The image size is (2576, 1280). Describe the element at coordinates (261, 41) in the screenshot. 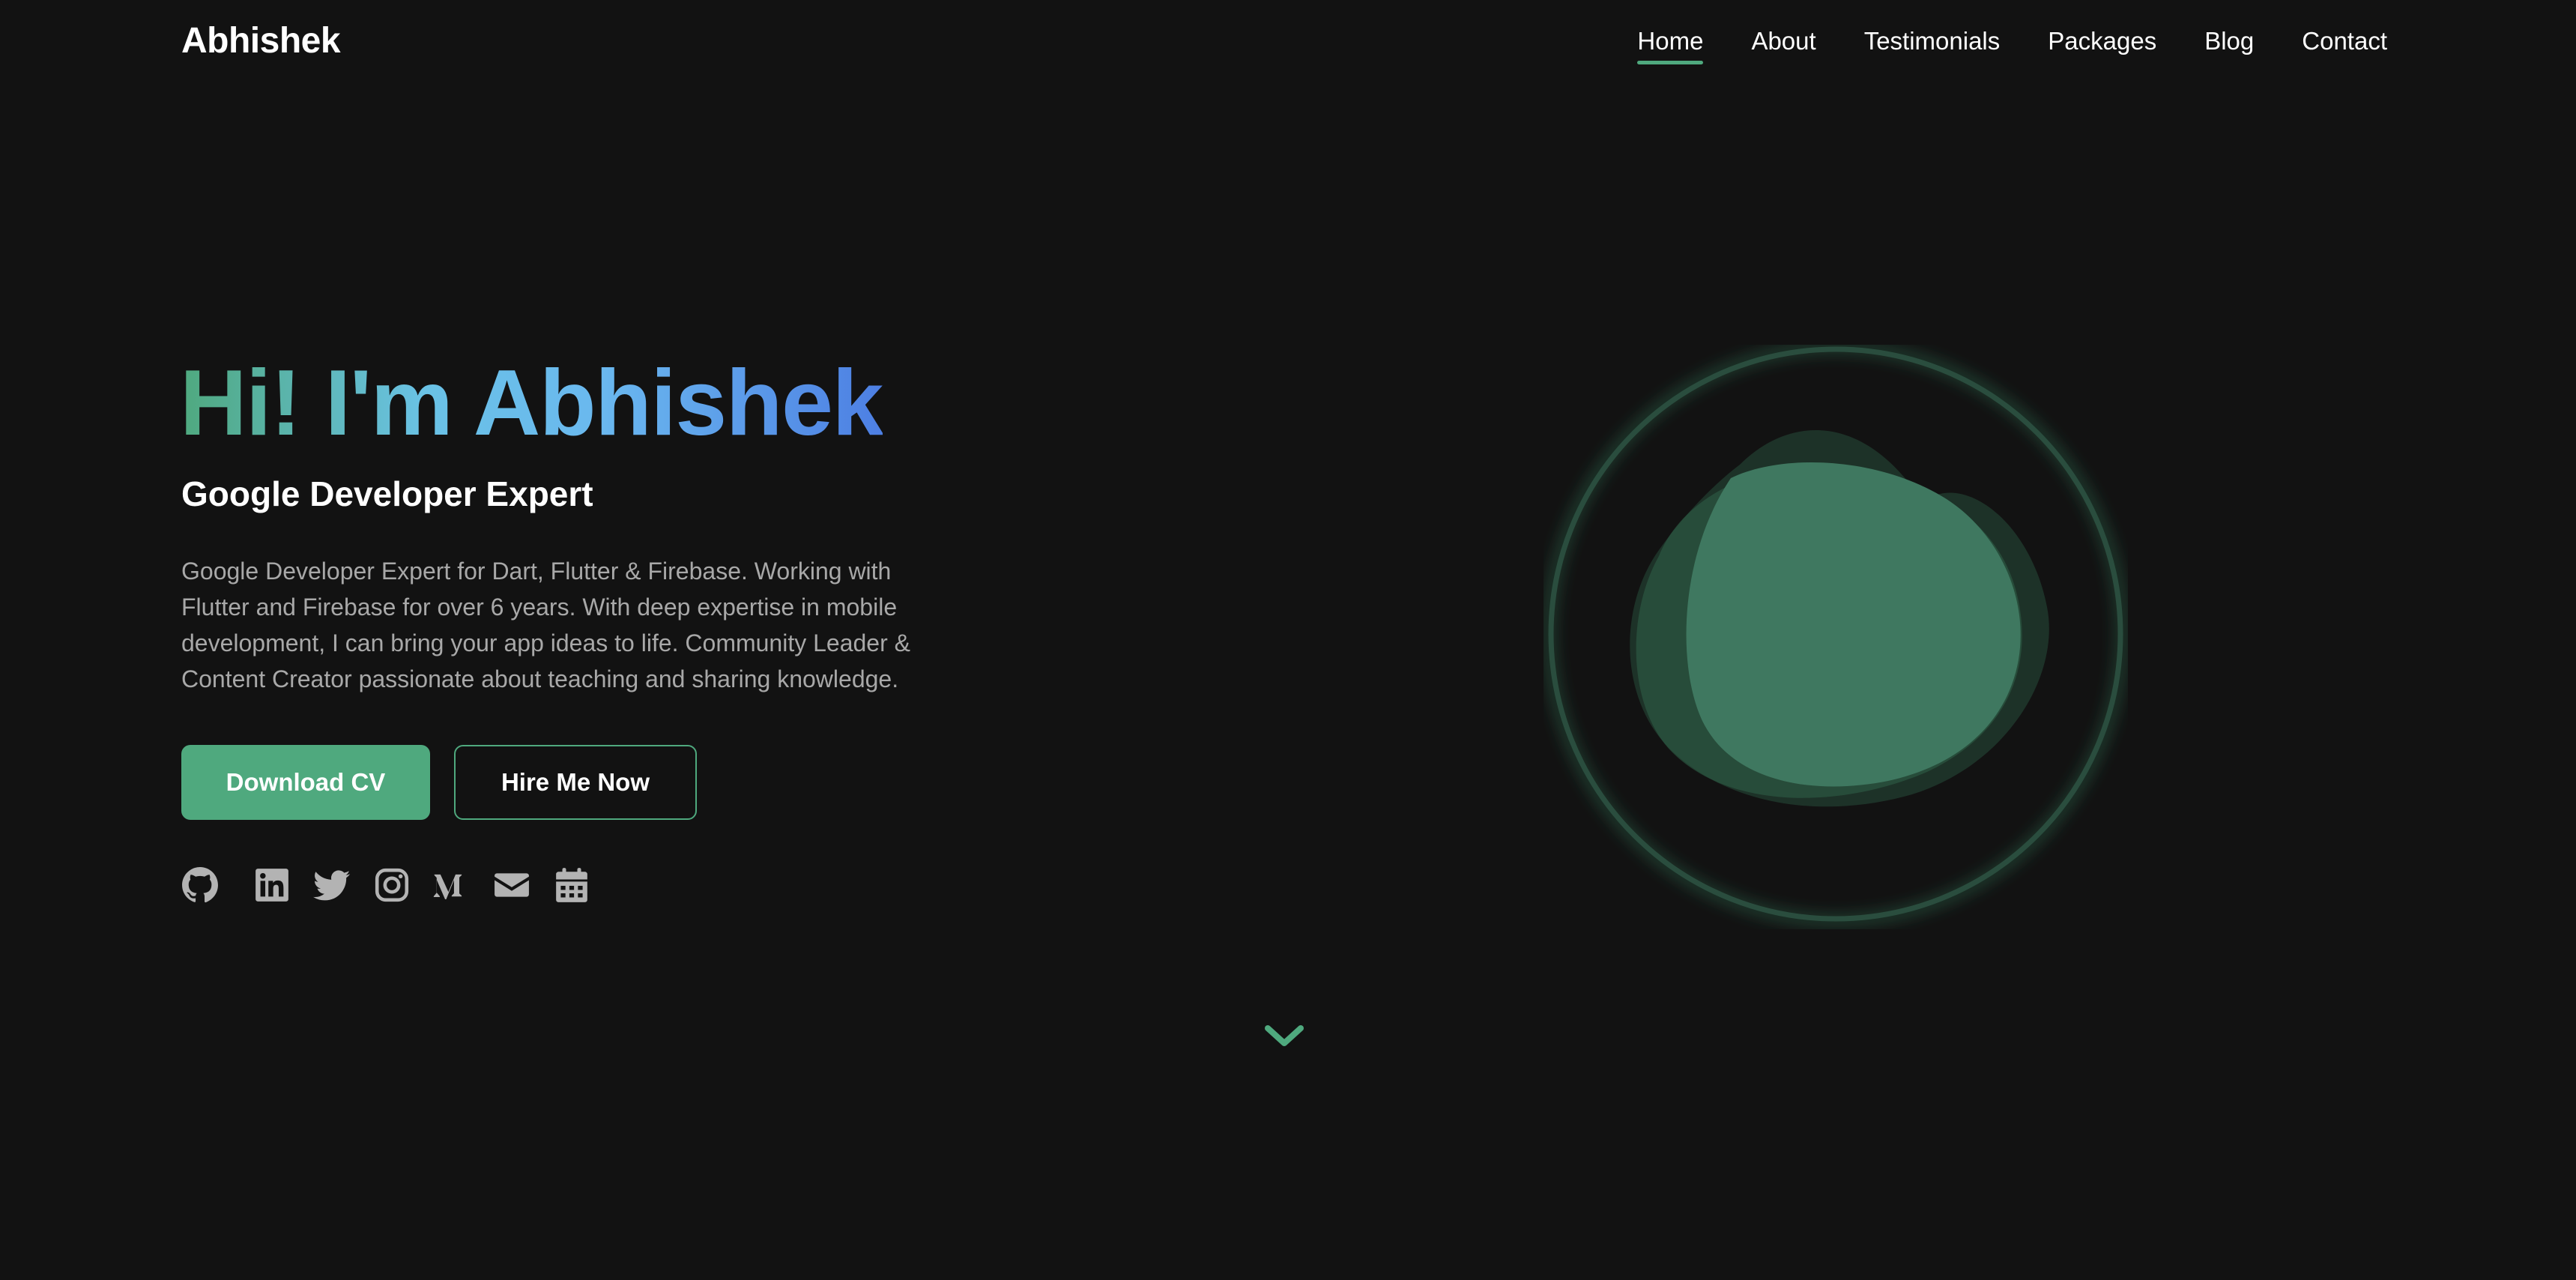

I see `brand-logo: Abhishek` at that location.